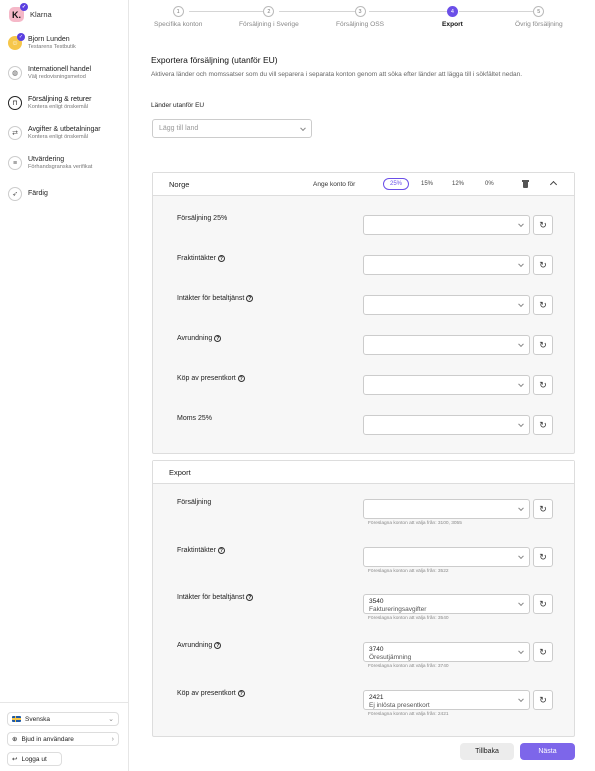 The height and width of the screenshot is (771, 595). What do you see at coordinates (16, 41) in the screenshot?
I see `user-icon: ☺ ✓` at bounding box center [16, 41].